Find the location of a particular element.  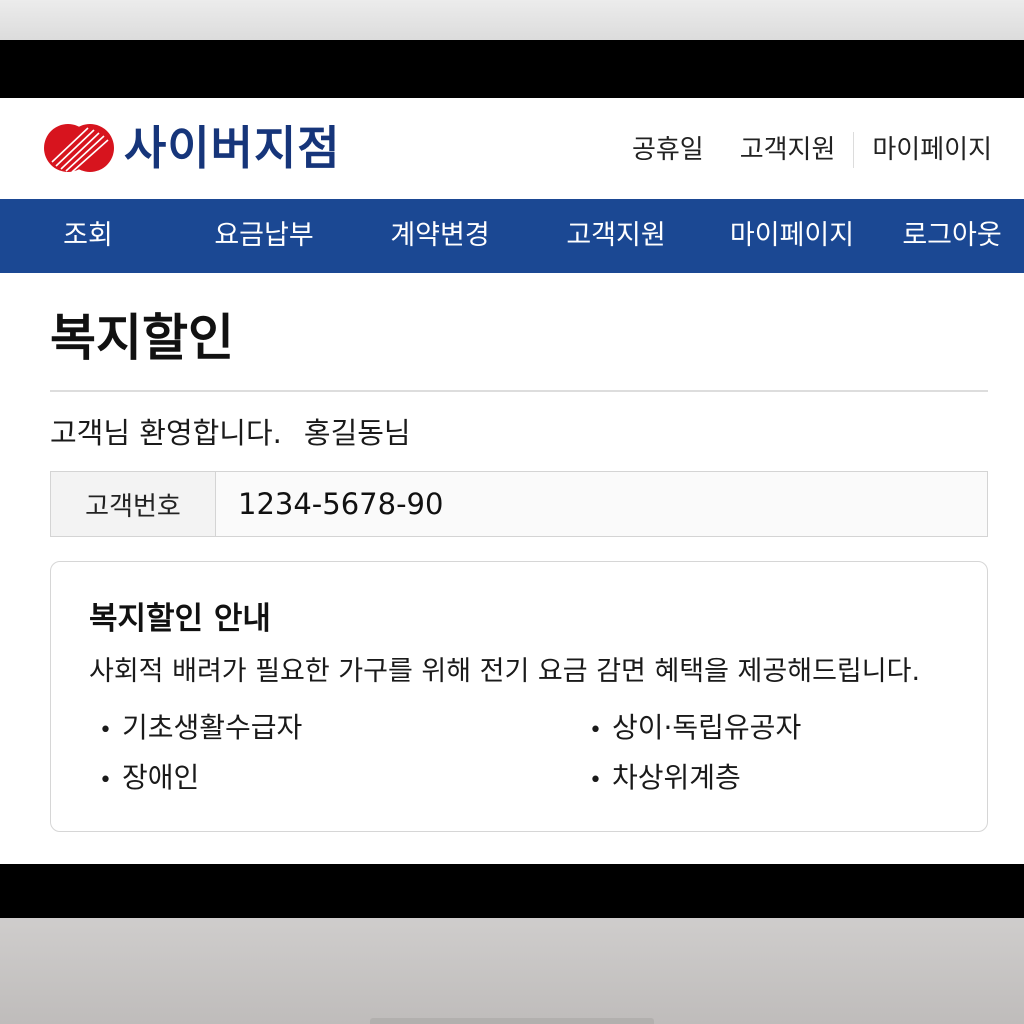

info-card-description: 사회적 배려가 필요한 가구를 위해 전기 요금 감면 혜택을 제공해드립니다. is located at coordinates (505, 671).